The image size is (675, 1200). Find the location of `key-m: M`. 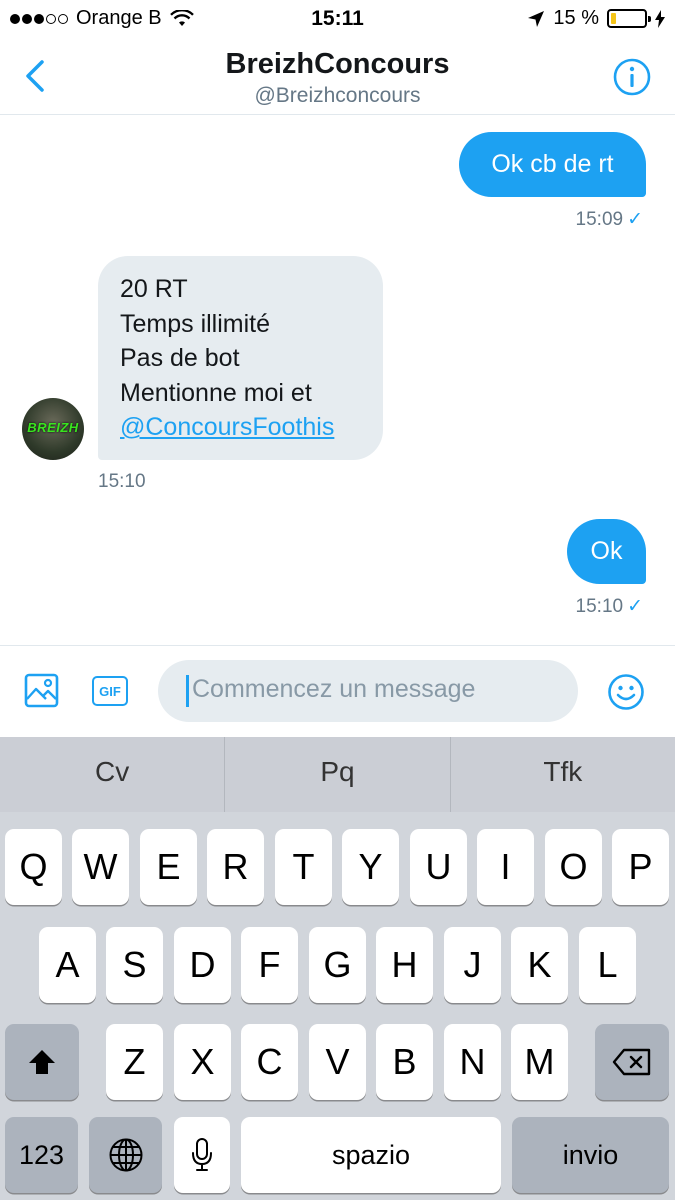

key-m: M is located at coordinates (539, 1062).